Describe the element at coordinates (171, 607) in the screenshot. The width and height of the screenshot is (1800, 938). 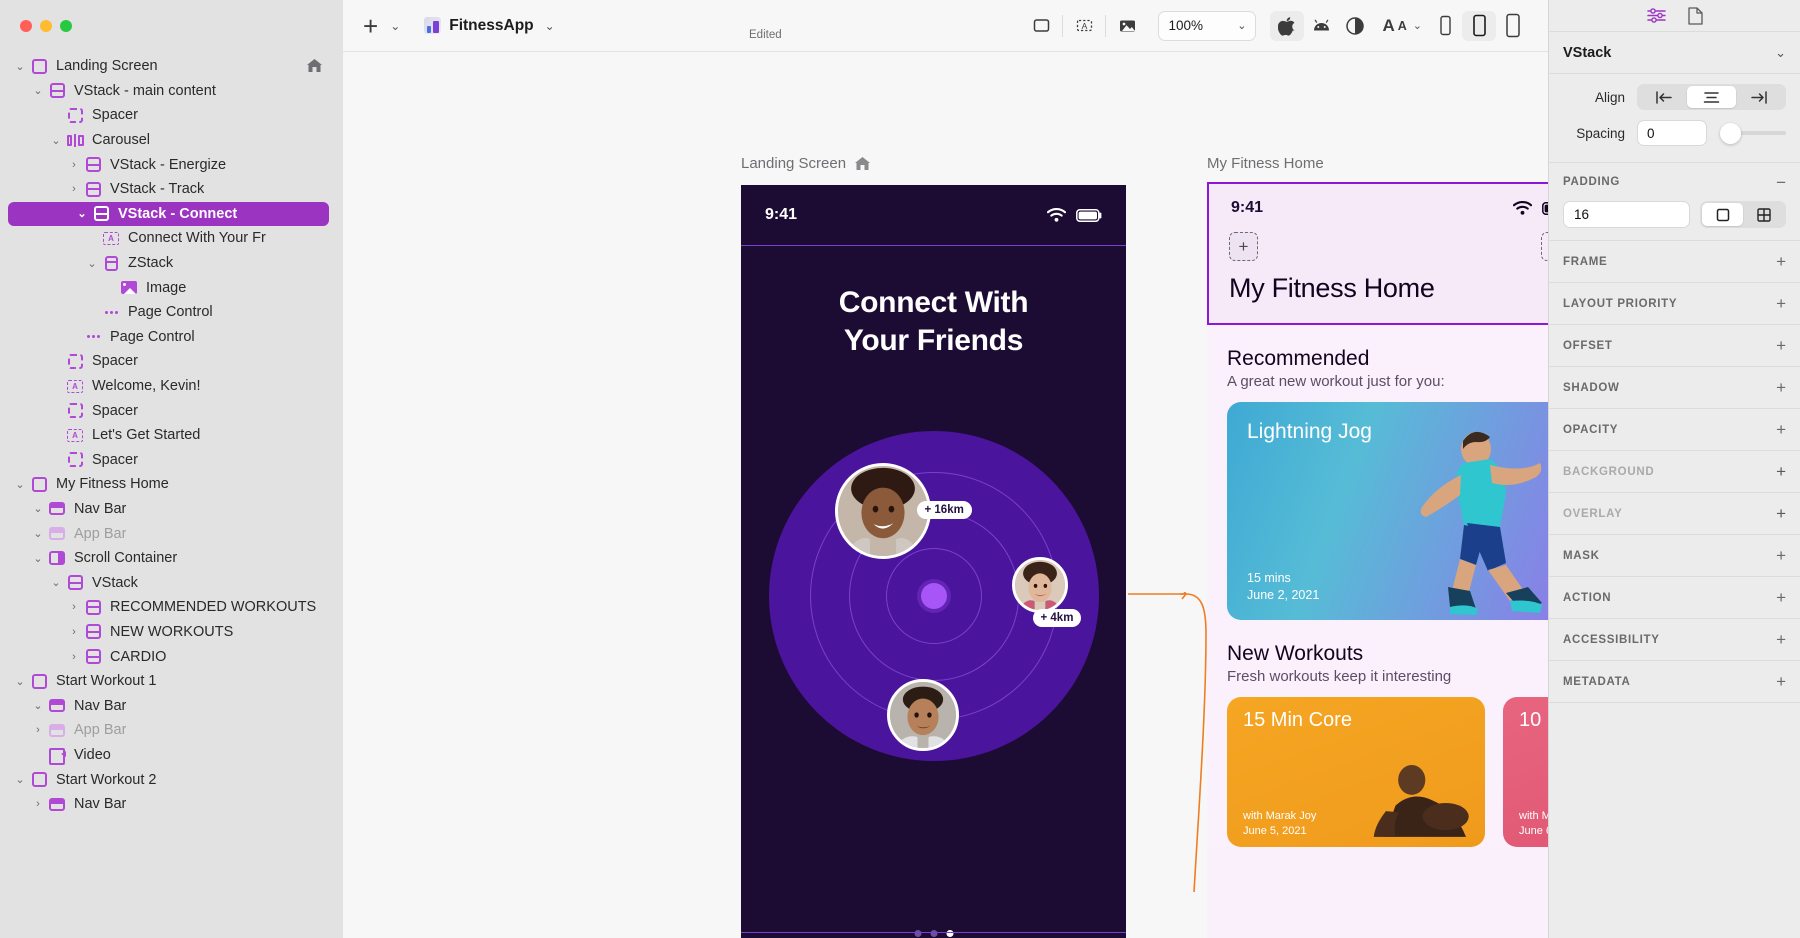
I see `layer-row-recommended-workouts: › RECOMMENDED WORKOUTS` at that location.